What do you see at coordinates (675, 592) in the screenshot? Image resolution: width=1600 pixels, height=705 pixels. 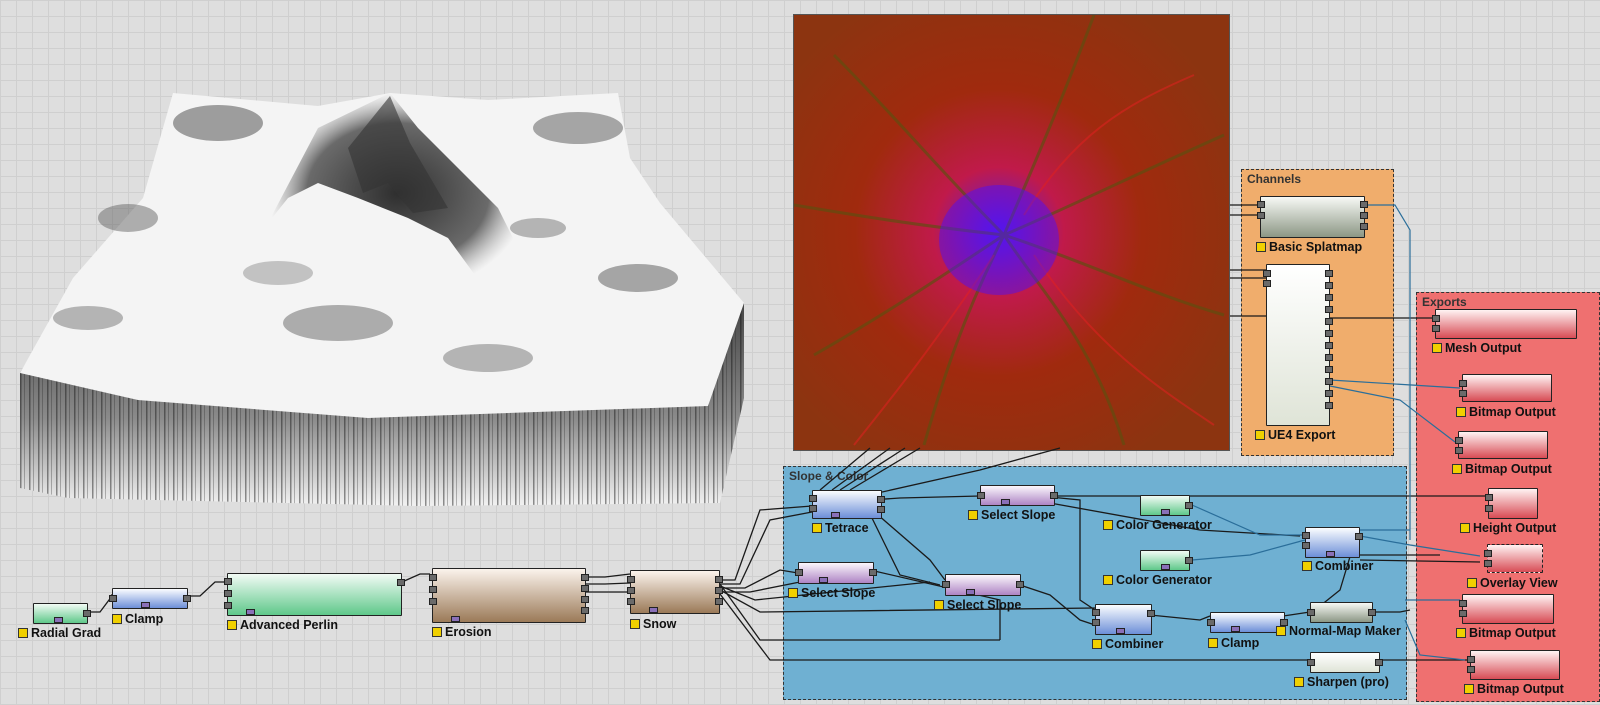 I see `node-snow` at bounding box center [675, 592].